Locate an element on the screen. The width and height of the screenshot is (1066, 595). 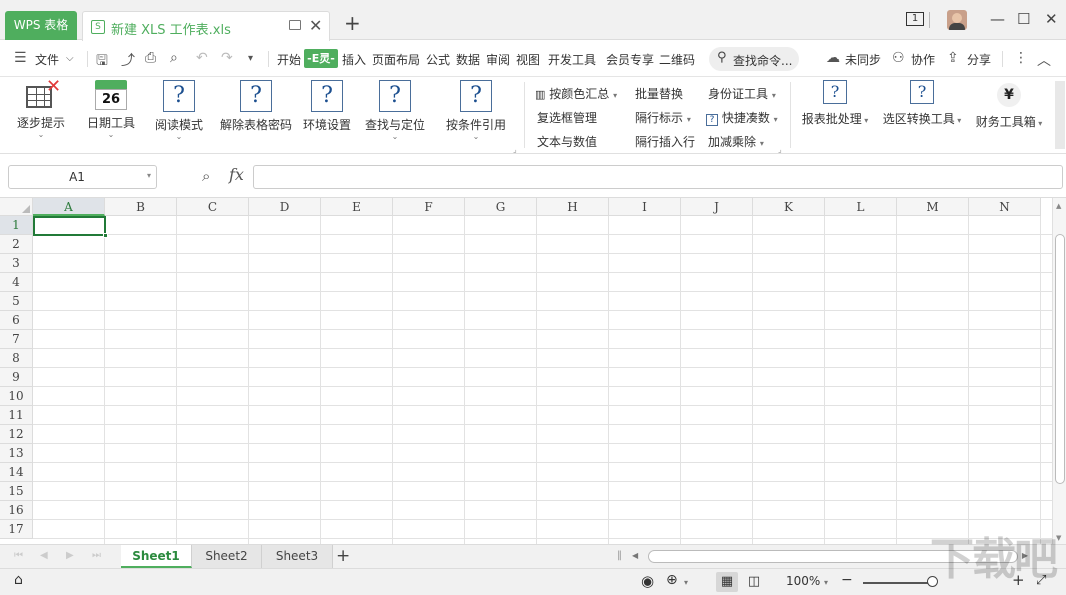
share-file-icon: ⤴ is located at coordinates (128, 60).